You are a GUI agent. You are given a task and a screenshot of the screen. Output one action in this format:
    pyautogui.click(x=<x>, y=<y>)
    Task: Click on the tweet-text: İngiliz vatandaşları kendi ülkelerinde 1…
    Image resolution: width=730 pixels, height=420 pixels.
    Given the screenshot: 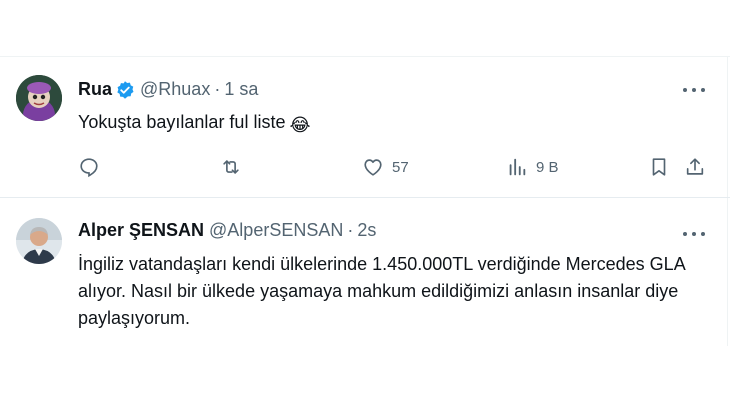 What is the action you would take?
    pyautogui.click(x=381, y=291)
    